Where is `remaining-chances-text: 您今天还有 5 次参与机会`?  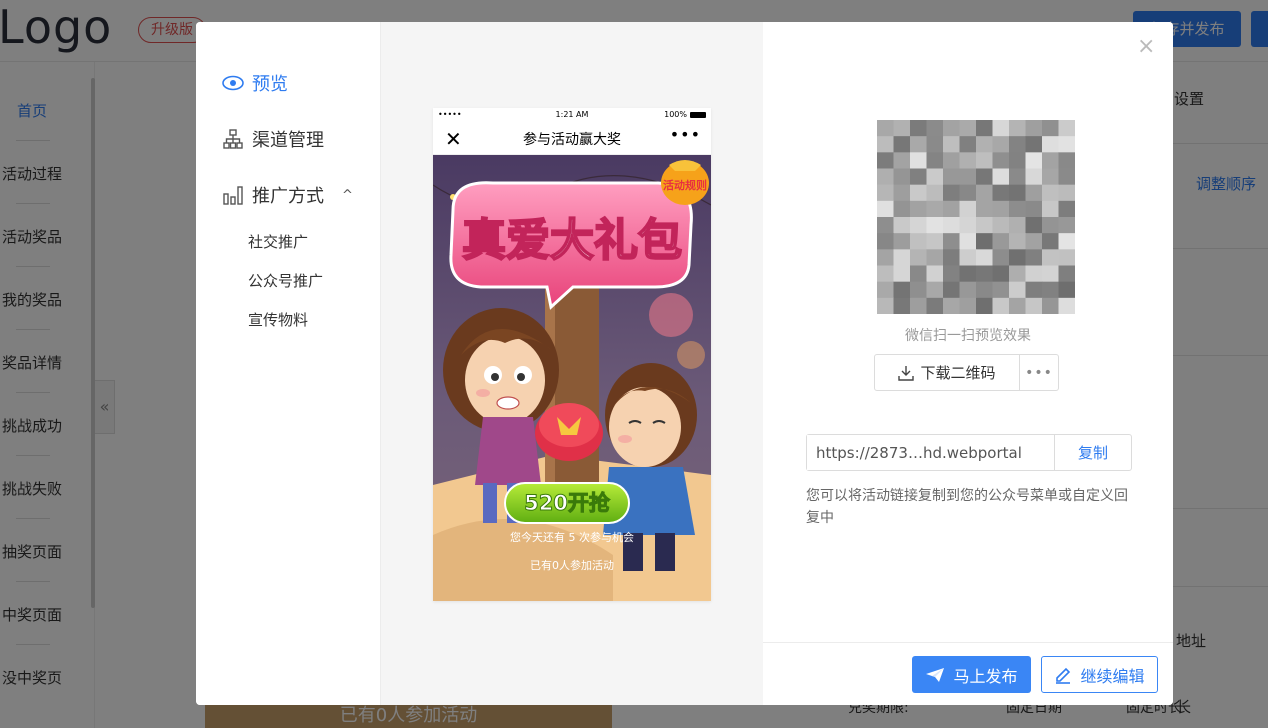 remaining-chances-text: 您今天还有 5 次参与机会 is located at coordinates (572, 537).